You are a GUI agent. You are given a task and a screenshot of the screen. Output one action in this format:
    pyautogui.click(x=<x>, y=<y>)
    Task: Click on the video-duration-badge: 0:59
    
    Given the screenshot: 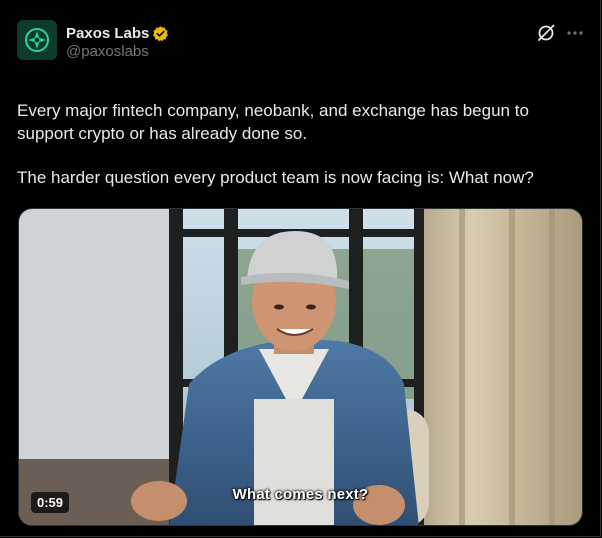 What is the action you would take?
    pyautogui.click(x=50, y=502)
    